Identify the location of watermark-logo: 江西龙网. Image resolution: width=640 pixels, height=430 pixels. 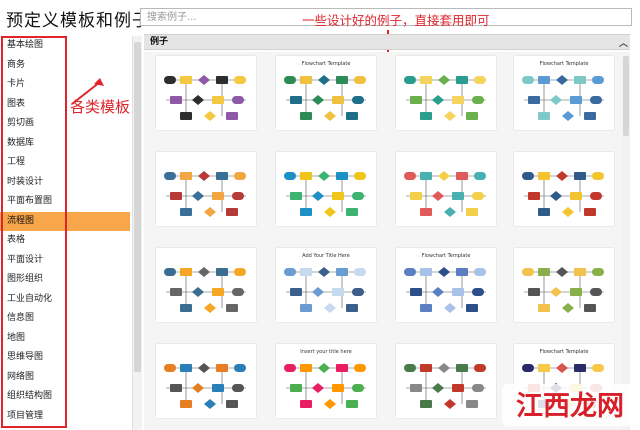
(570, 405).